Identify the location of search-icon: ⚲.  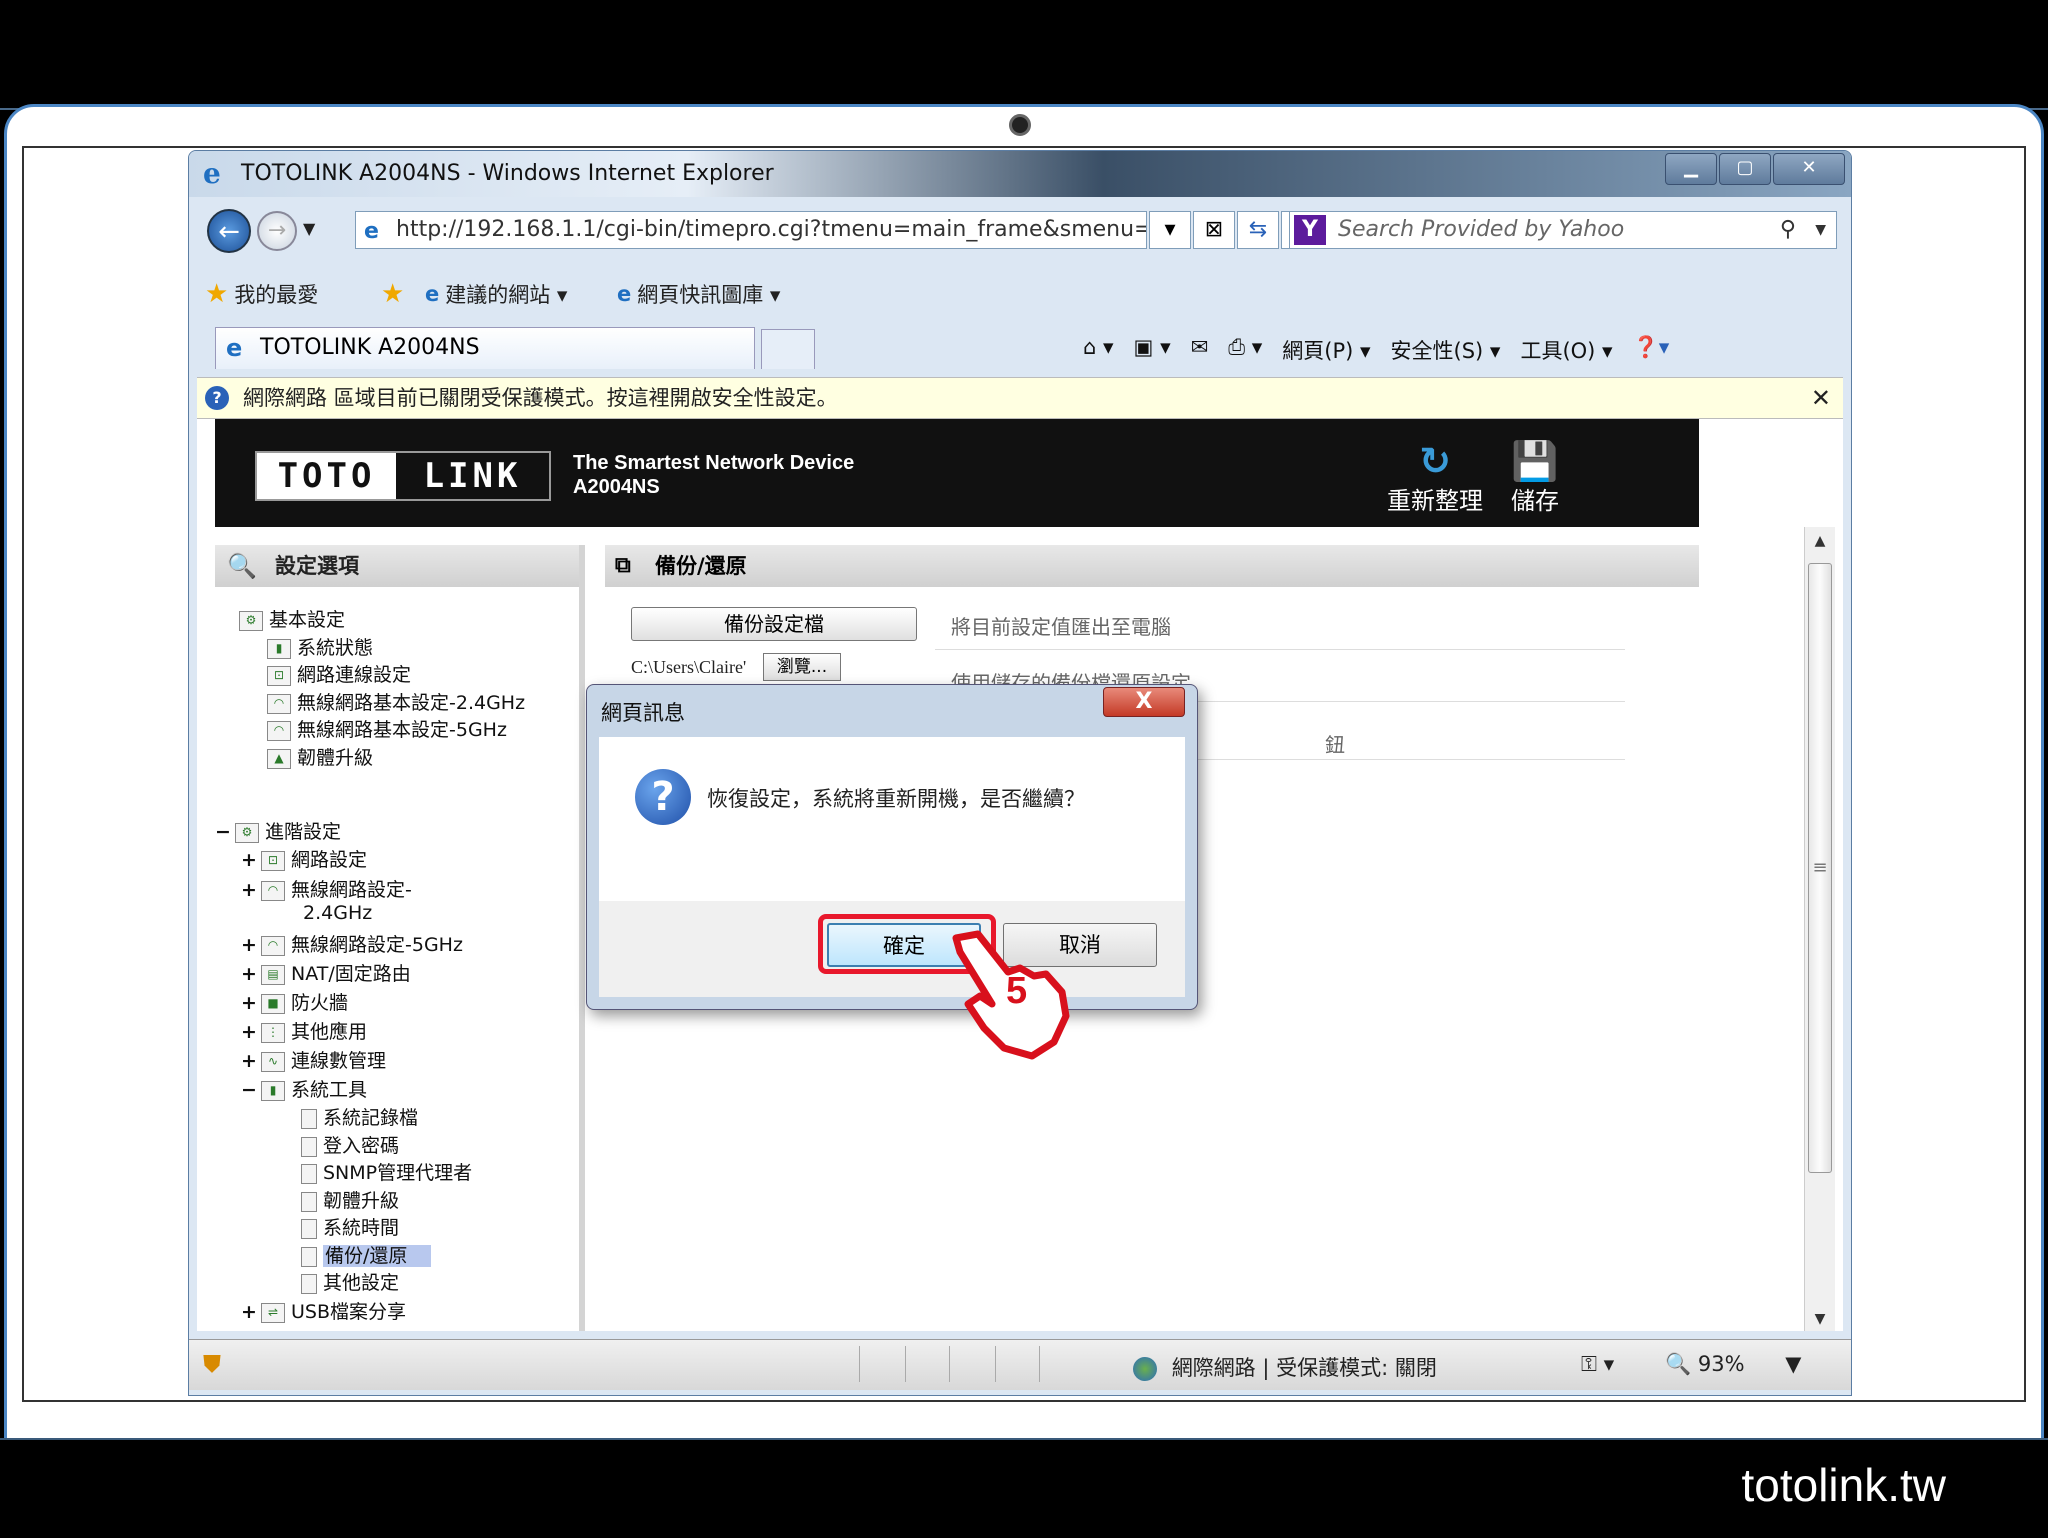
(1788, 230).